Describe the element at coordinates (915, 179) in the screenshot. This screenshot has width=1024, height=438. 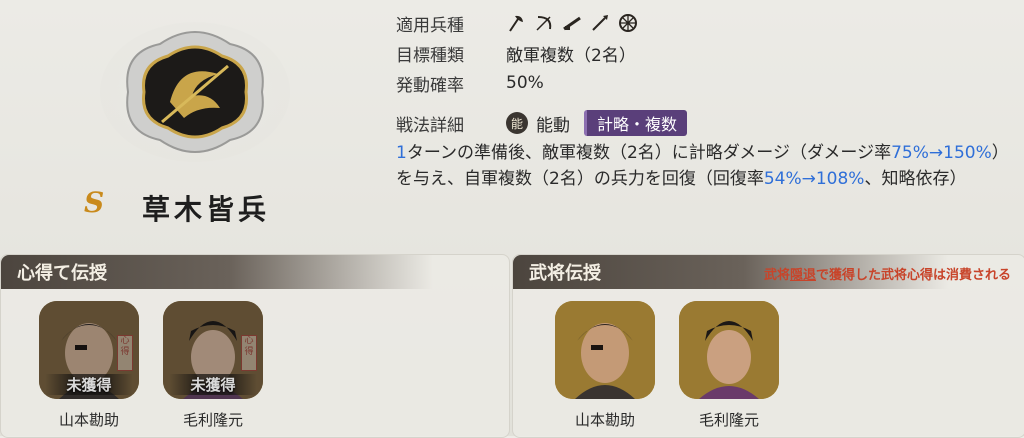
I see `desc-text-3: 、知略依存）` at that location.